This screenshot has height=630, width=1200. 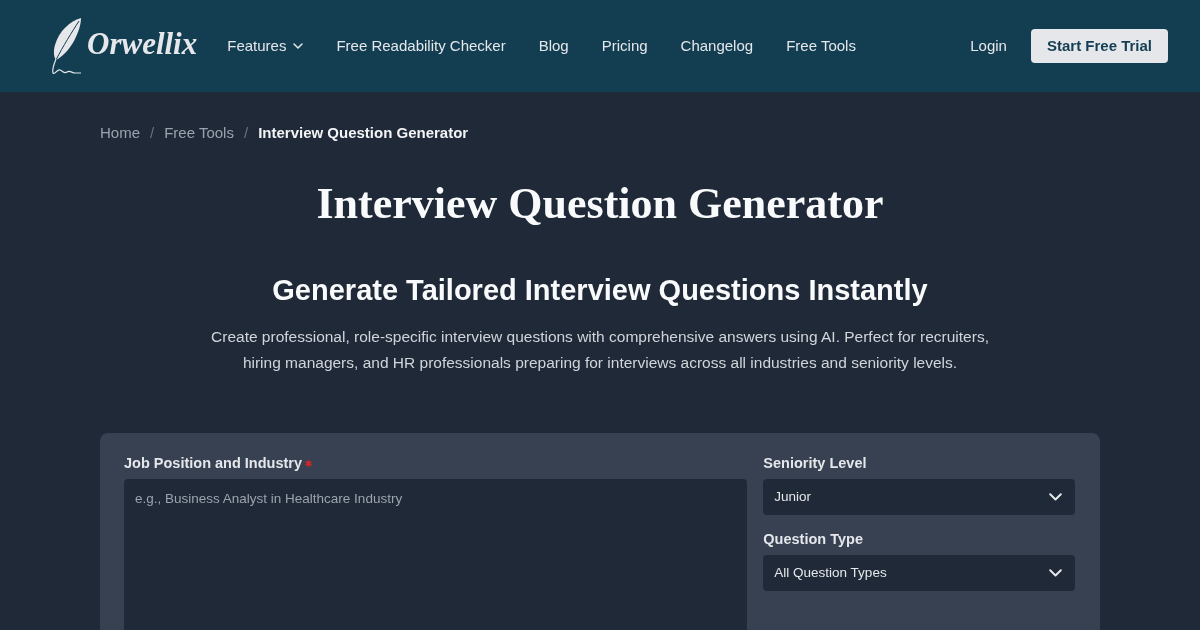 What do you see at coordinates (66, 46) in the screenshot?
I see `feather-icon` at bounding box center [66, 46].